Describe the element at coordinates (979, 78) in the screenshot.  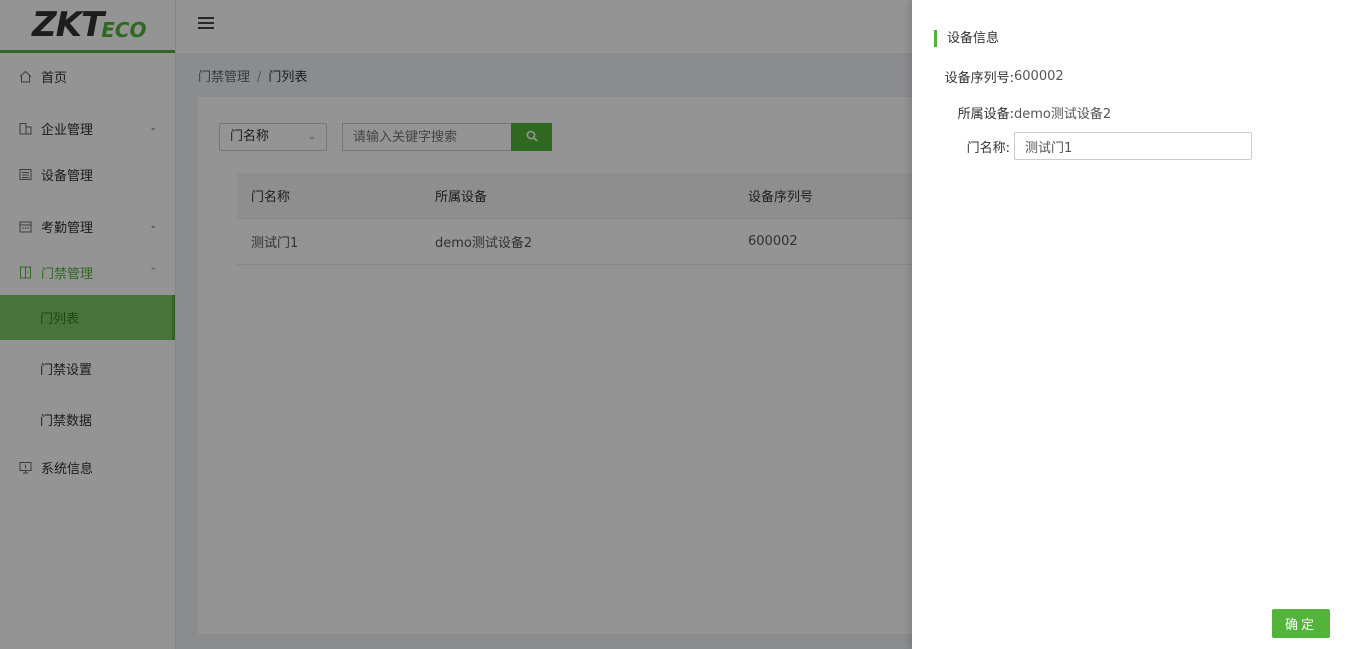
I see `serial-label: 设备序列号:` at that location.